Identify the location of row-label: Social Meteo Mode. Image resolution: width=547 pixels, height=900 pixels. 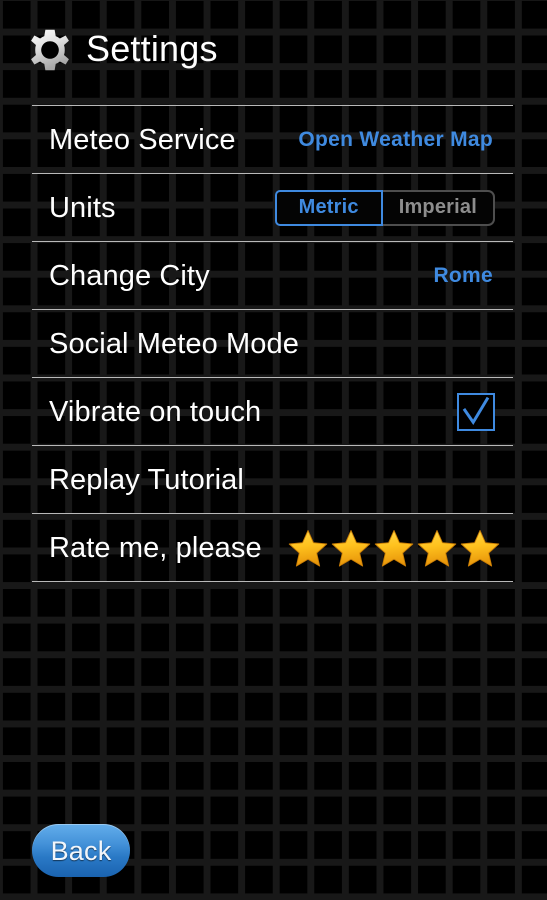
(174, 343).